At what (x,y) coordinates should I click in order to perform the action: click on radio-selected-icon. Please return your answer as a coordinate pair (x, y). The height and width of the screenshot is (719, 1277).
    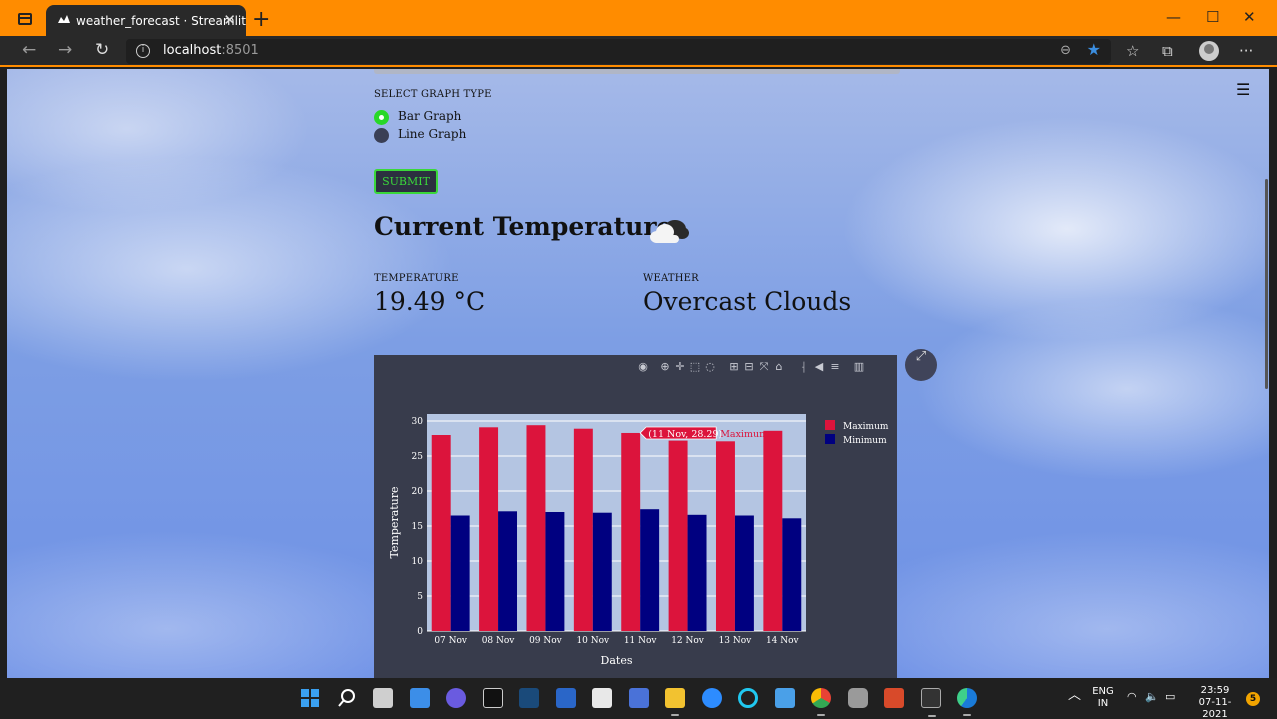
    Looking at the image, I should click on (381, 117).